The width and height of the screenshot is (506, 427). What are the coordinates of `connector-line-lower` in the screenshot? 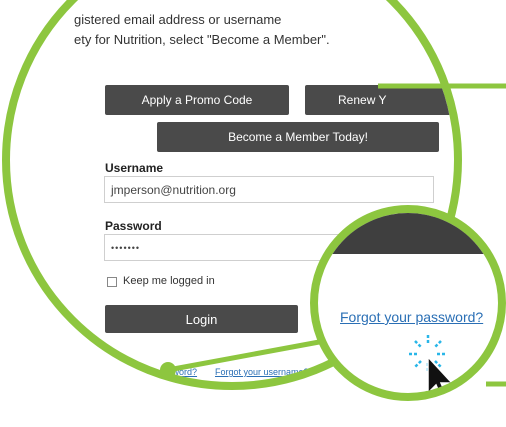 It's located at (249, 355).